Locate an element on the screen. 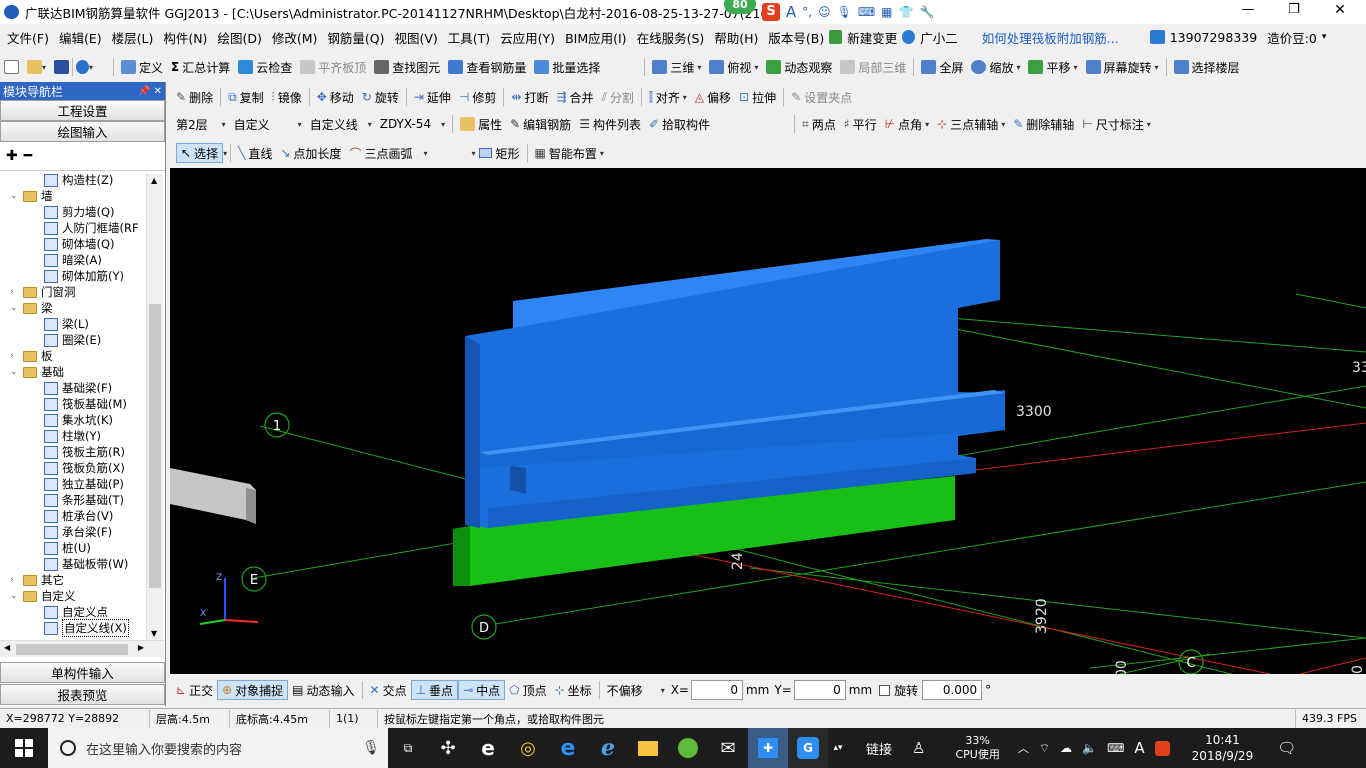  price-beans: 造价豆:0 is located at coordinates (1292, 37).